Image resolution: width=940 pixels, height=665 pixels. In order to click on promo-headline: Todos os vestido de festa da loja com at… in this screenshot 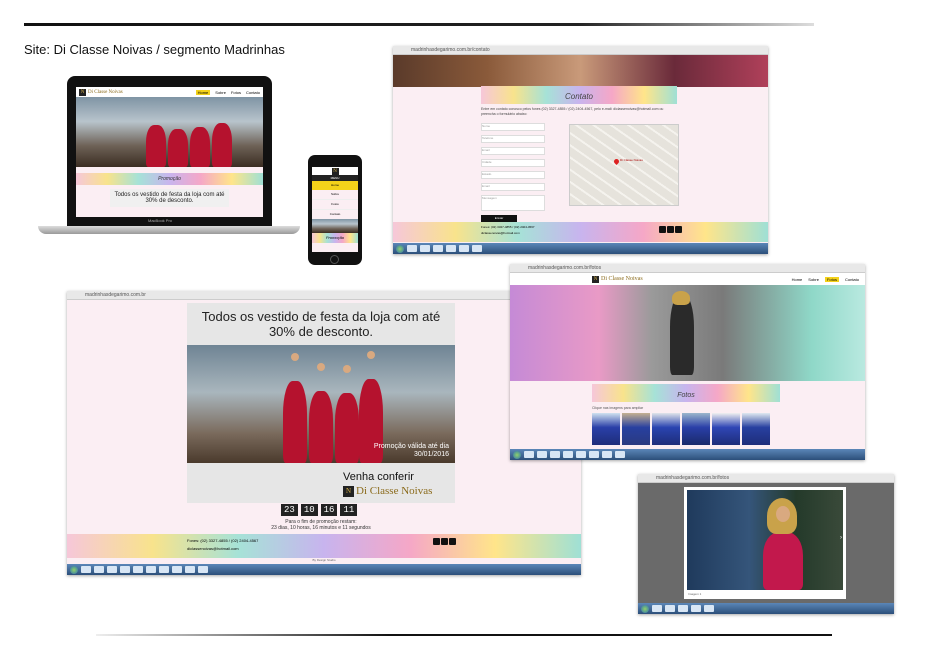, I will do `click(321, 324)`.